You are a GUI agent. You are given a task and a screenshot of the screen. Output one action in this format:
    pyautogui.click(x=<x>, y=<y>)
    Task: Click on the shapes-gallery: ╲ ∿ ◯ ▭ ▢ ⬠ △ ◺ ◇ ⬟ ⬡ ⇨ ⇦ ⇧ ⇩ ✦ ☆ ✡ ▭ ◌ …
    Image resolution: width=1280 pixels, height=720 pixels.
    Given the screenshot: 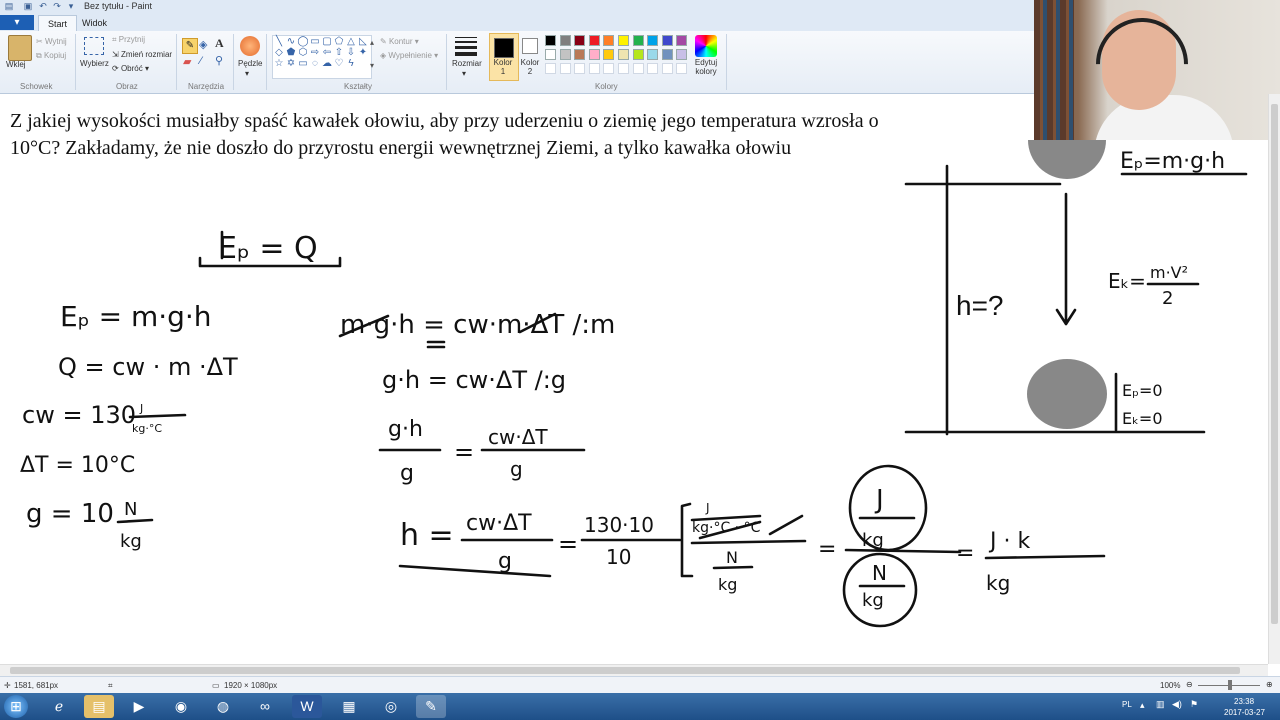 What is the action you would take?
    pyautogui.click(x=322, y=57)
    